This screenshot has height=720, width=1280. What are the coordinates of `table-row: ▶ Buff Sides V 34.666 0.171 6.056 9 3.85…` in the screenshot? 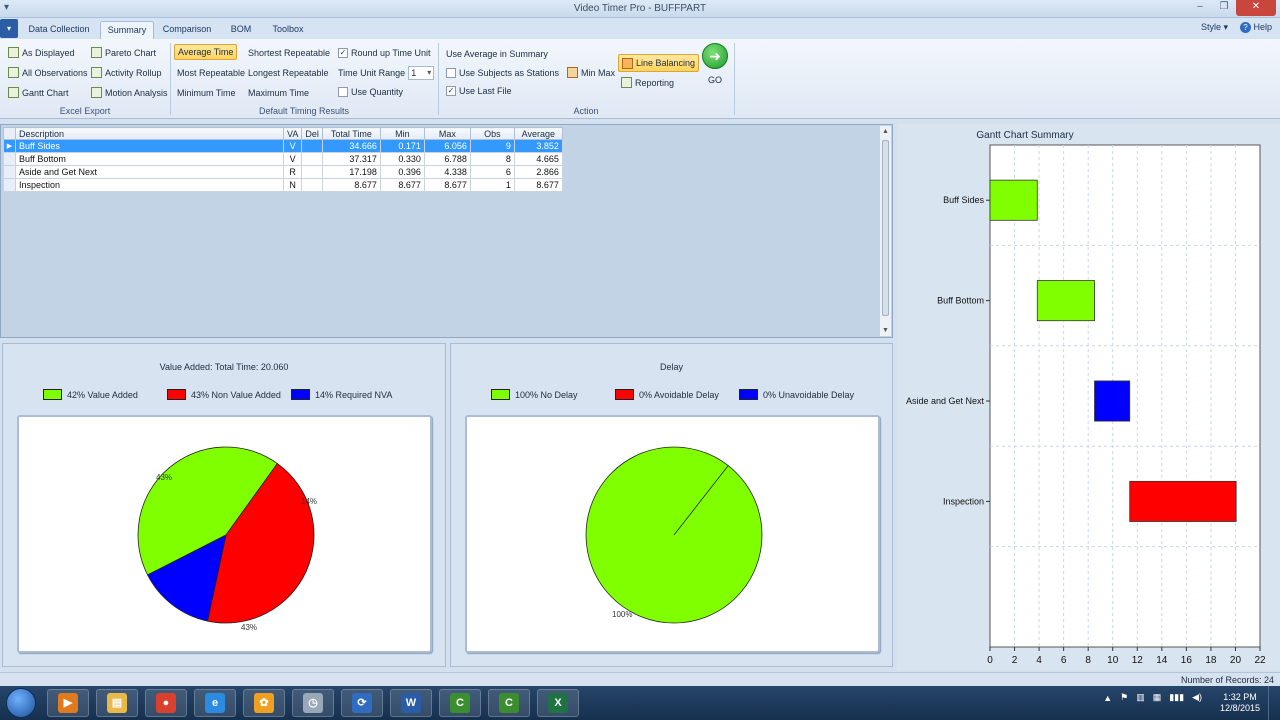 It's located at (283, 146).